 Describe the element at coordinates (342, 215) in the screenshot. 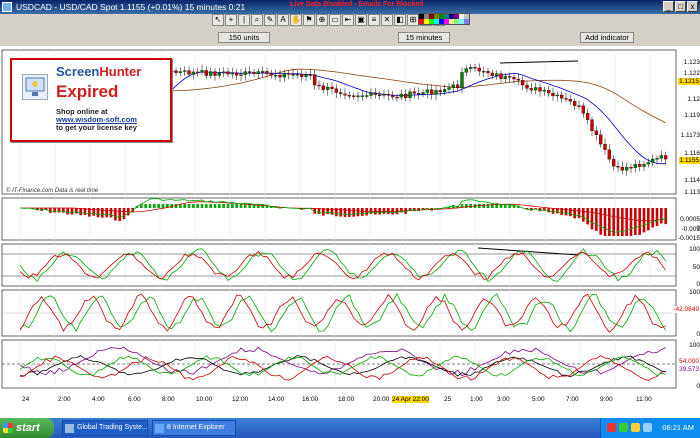

I see `macd-line` at that location.